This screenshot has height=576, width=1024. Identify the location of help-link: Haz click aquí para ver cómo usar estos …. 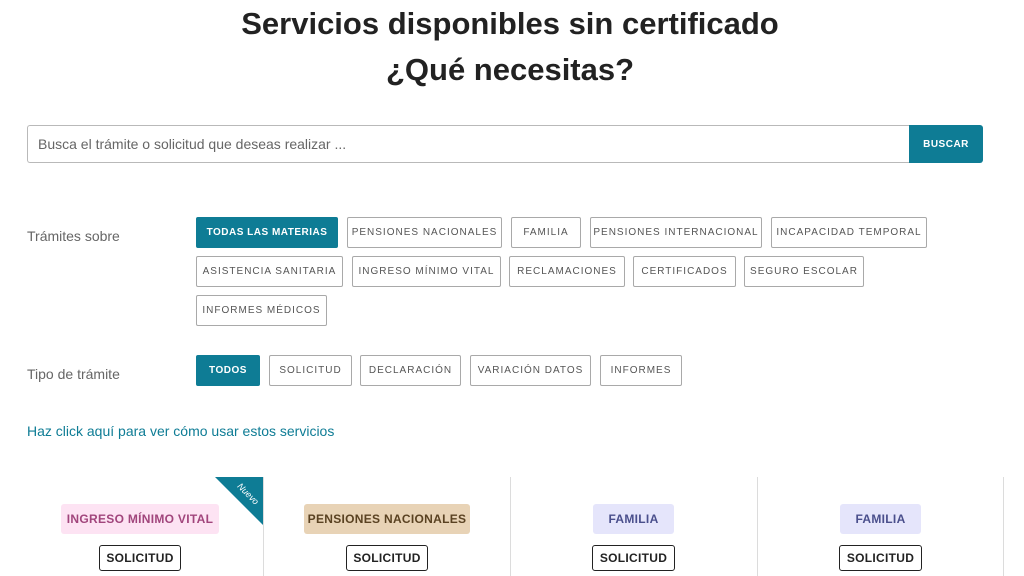
(180, 431).